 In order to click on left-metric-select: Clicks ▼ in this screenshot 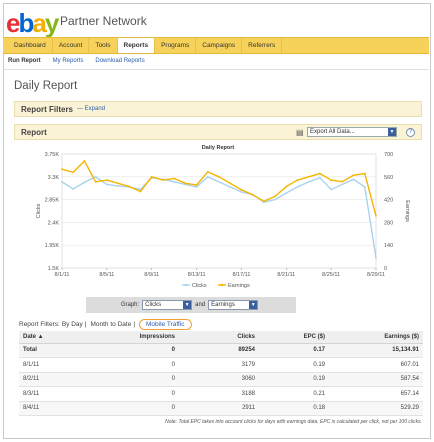, I will do `click(167, 305)`.